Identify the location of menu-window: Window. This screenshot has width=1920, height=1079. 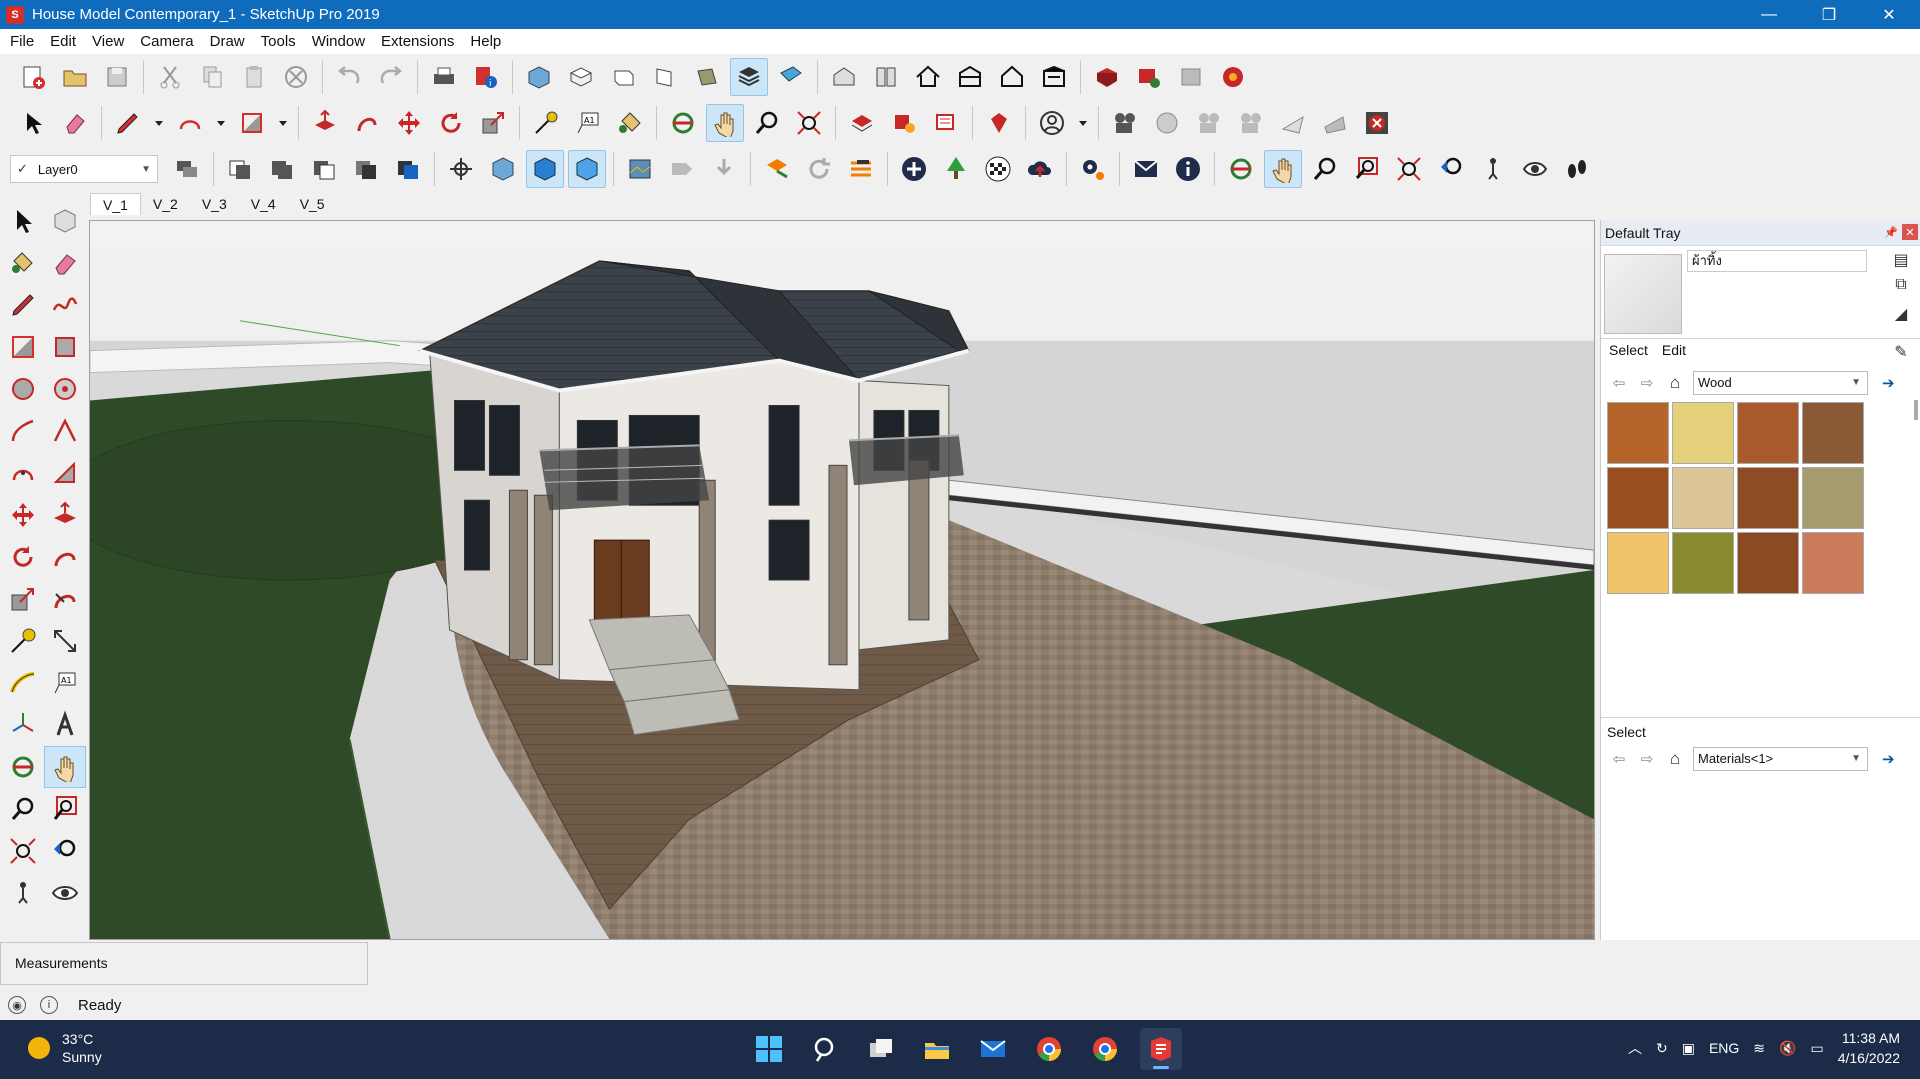
(338, 41).